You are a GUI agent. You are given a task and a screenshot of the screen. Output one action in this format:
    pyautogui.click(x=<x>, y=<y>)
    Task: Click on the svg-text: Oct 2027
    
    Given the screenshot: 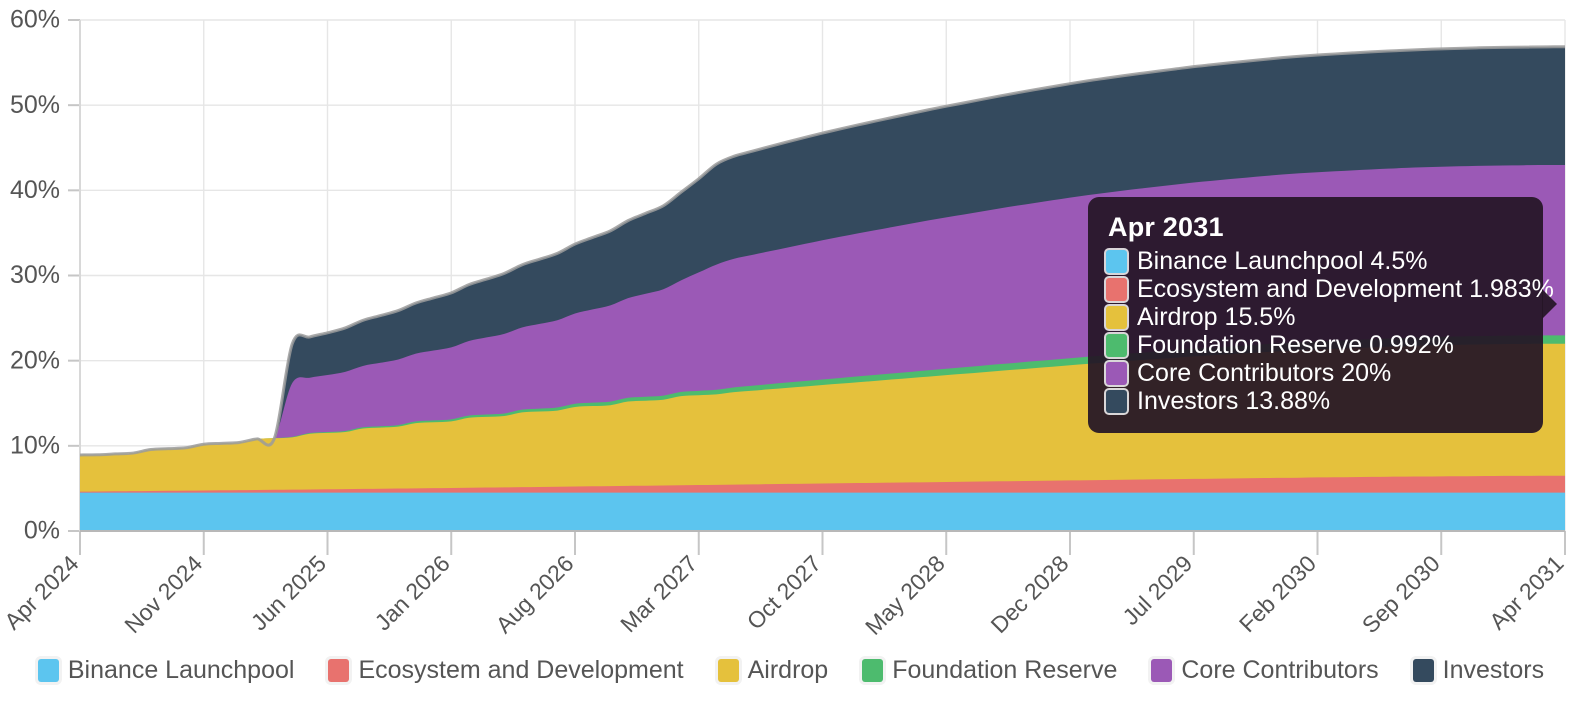 What is the action you would take?
    pyautogui.click(x=784, y=592)
    